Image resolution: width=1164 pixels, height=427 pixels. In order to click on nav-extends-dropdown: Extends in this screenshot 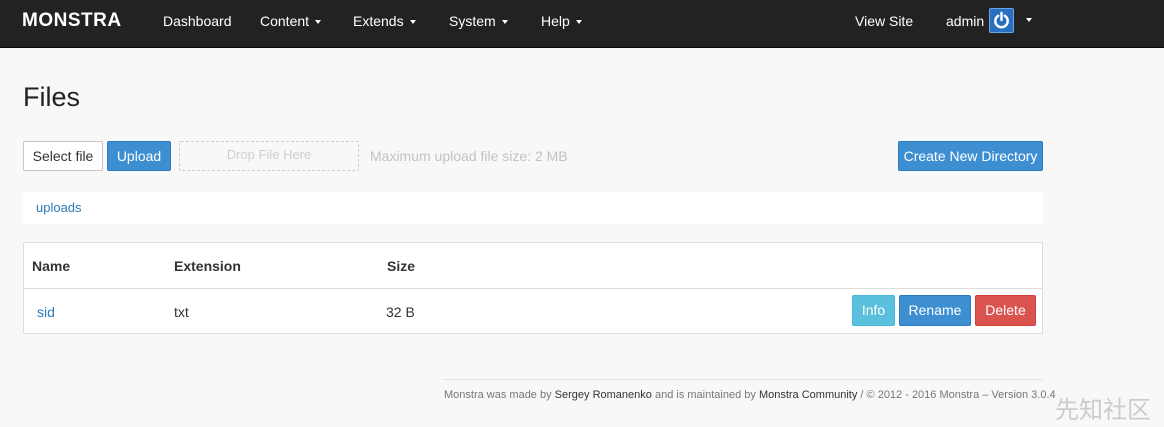, I will do `click(384, 21)`.